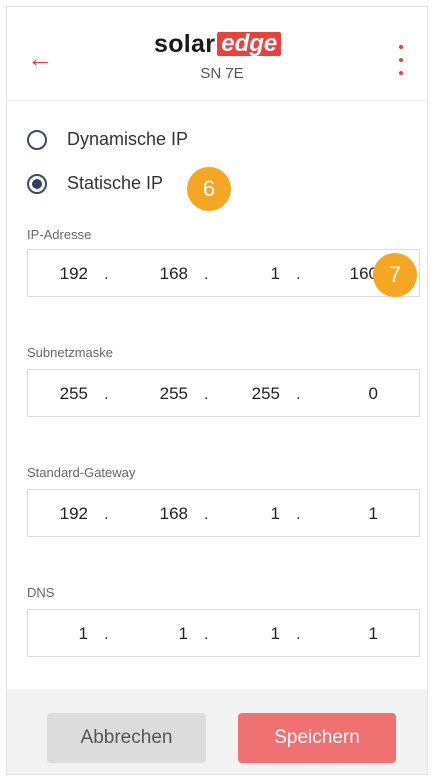  Describe the element at coordinates (158, 394) in the screenshot. I see `octet-2: 255` at that location.